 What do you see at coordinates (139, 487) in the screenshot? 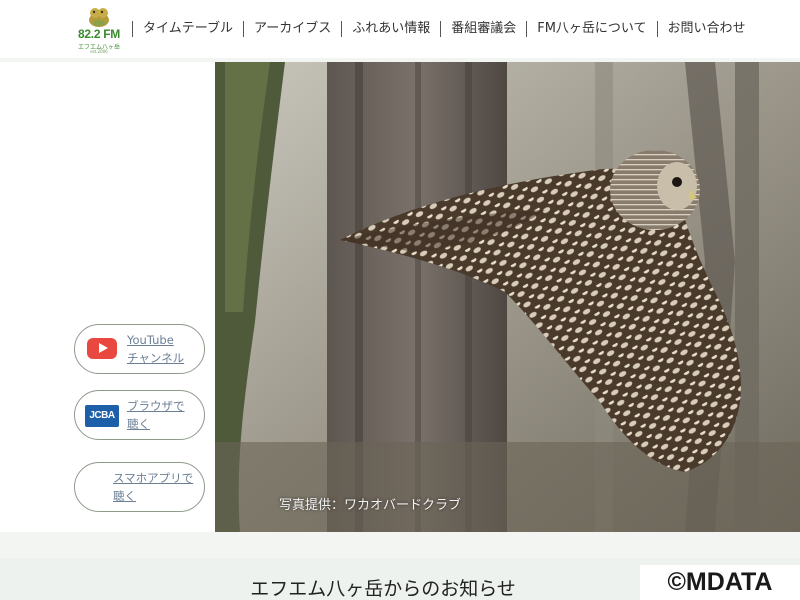
I see `listen-in-app-button: スマホアプリで 聴く` at bounding box center [139, 487].